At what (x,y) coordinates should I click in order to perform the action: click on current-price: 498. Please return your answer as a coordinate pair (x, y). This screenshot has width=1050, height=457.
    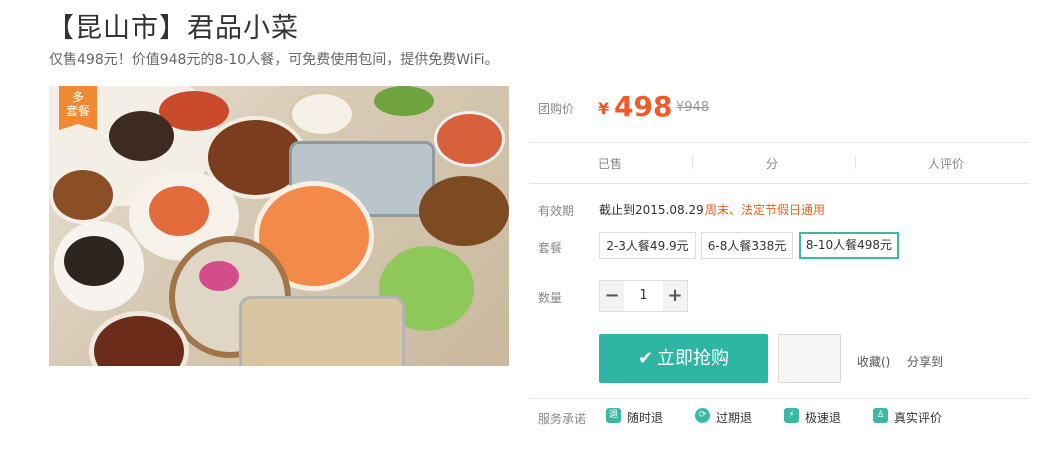
    Looking at the image, I should click on (643, 106).